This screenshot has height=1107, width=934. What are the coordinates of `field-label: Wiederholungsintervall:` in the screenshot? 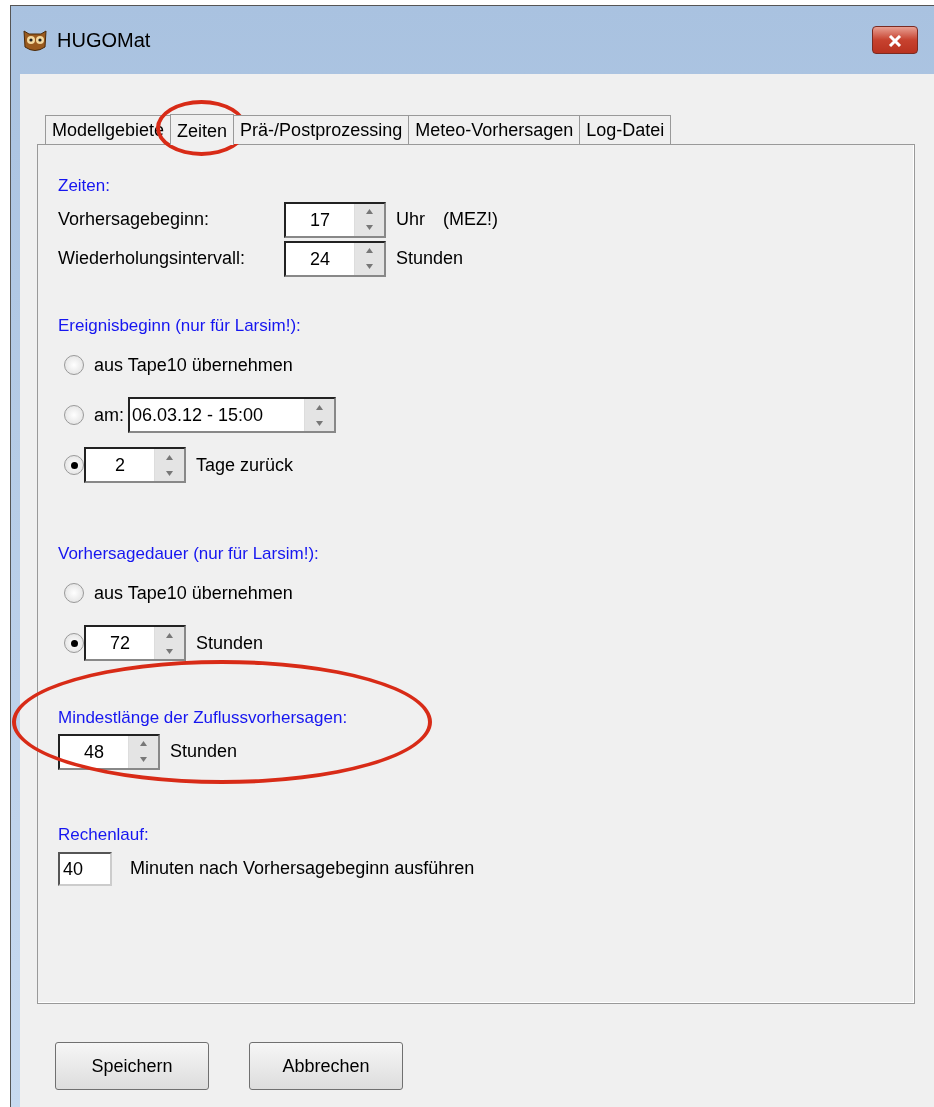 It's located at (152, 258).